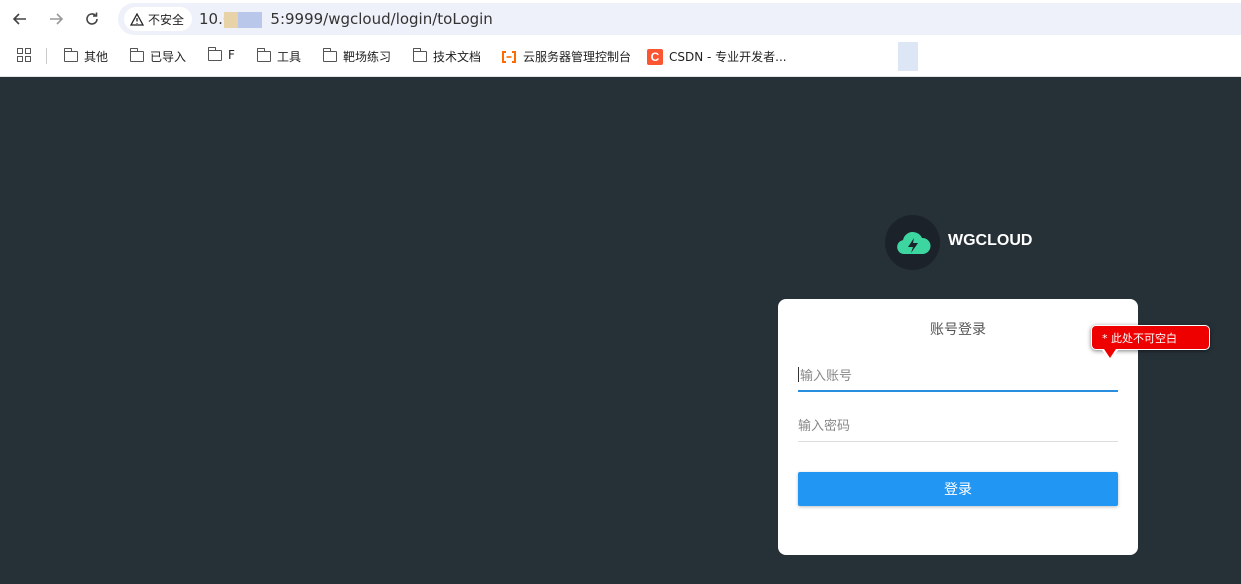 Image resolution: width=1241 pixels, height=584 pixels. I want to click on brand-name: WGCLOUD, so click(990, 240).